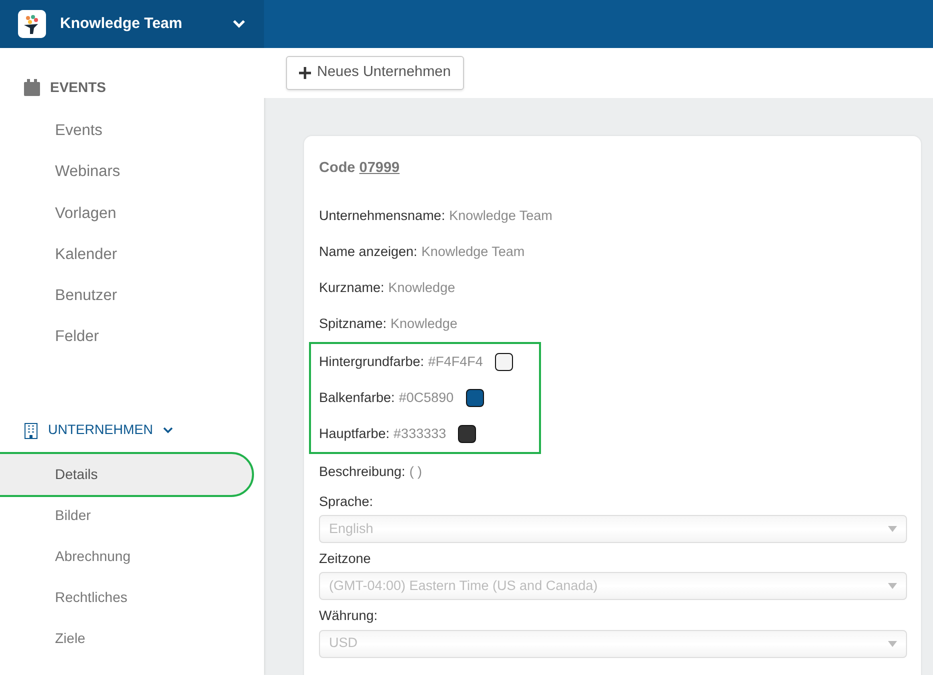 Image resolution: width=933 pixels, height=675 pixels. Describe the element at coordinates (455, 361) in the screenshot. I see `field-value: #F4F4F4` at that location.